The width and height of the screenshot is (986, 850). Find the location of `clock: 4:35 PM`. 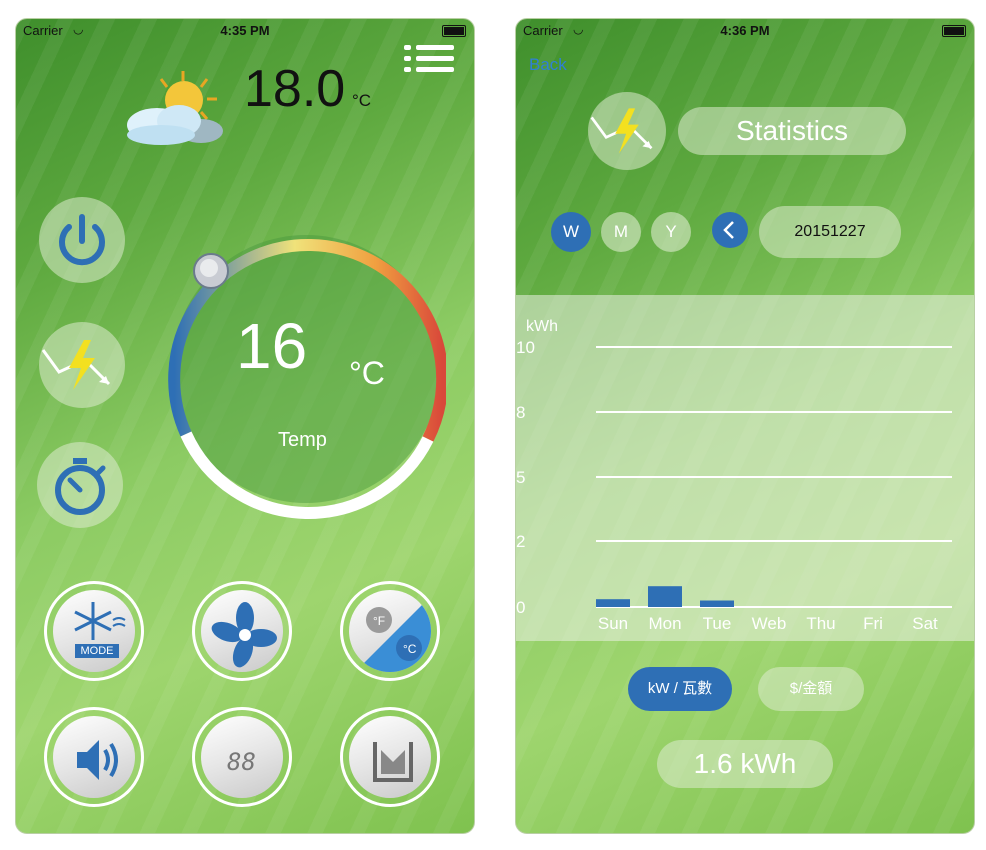

clock: 4:35 PM is located at coordinates (245, 30).